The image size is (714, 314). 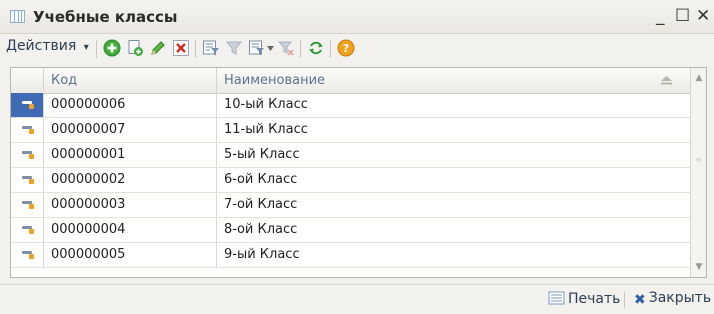 What do you see at coordinates (41, 46) in the screenshot?
I see `actions-label: Действия` at bounding box center [41, 46].